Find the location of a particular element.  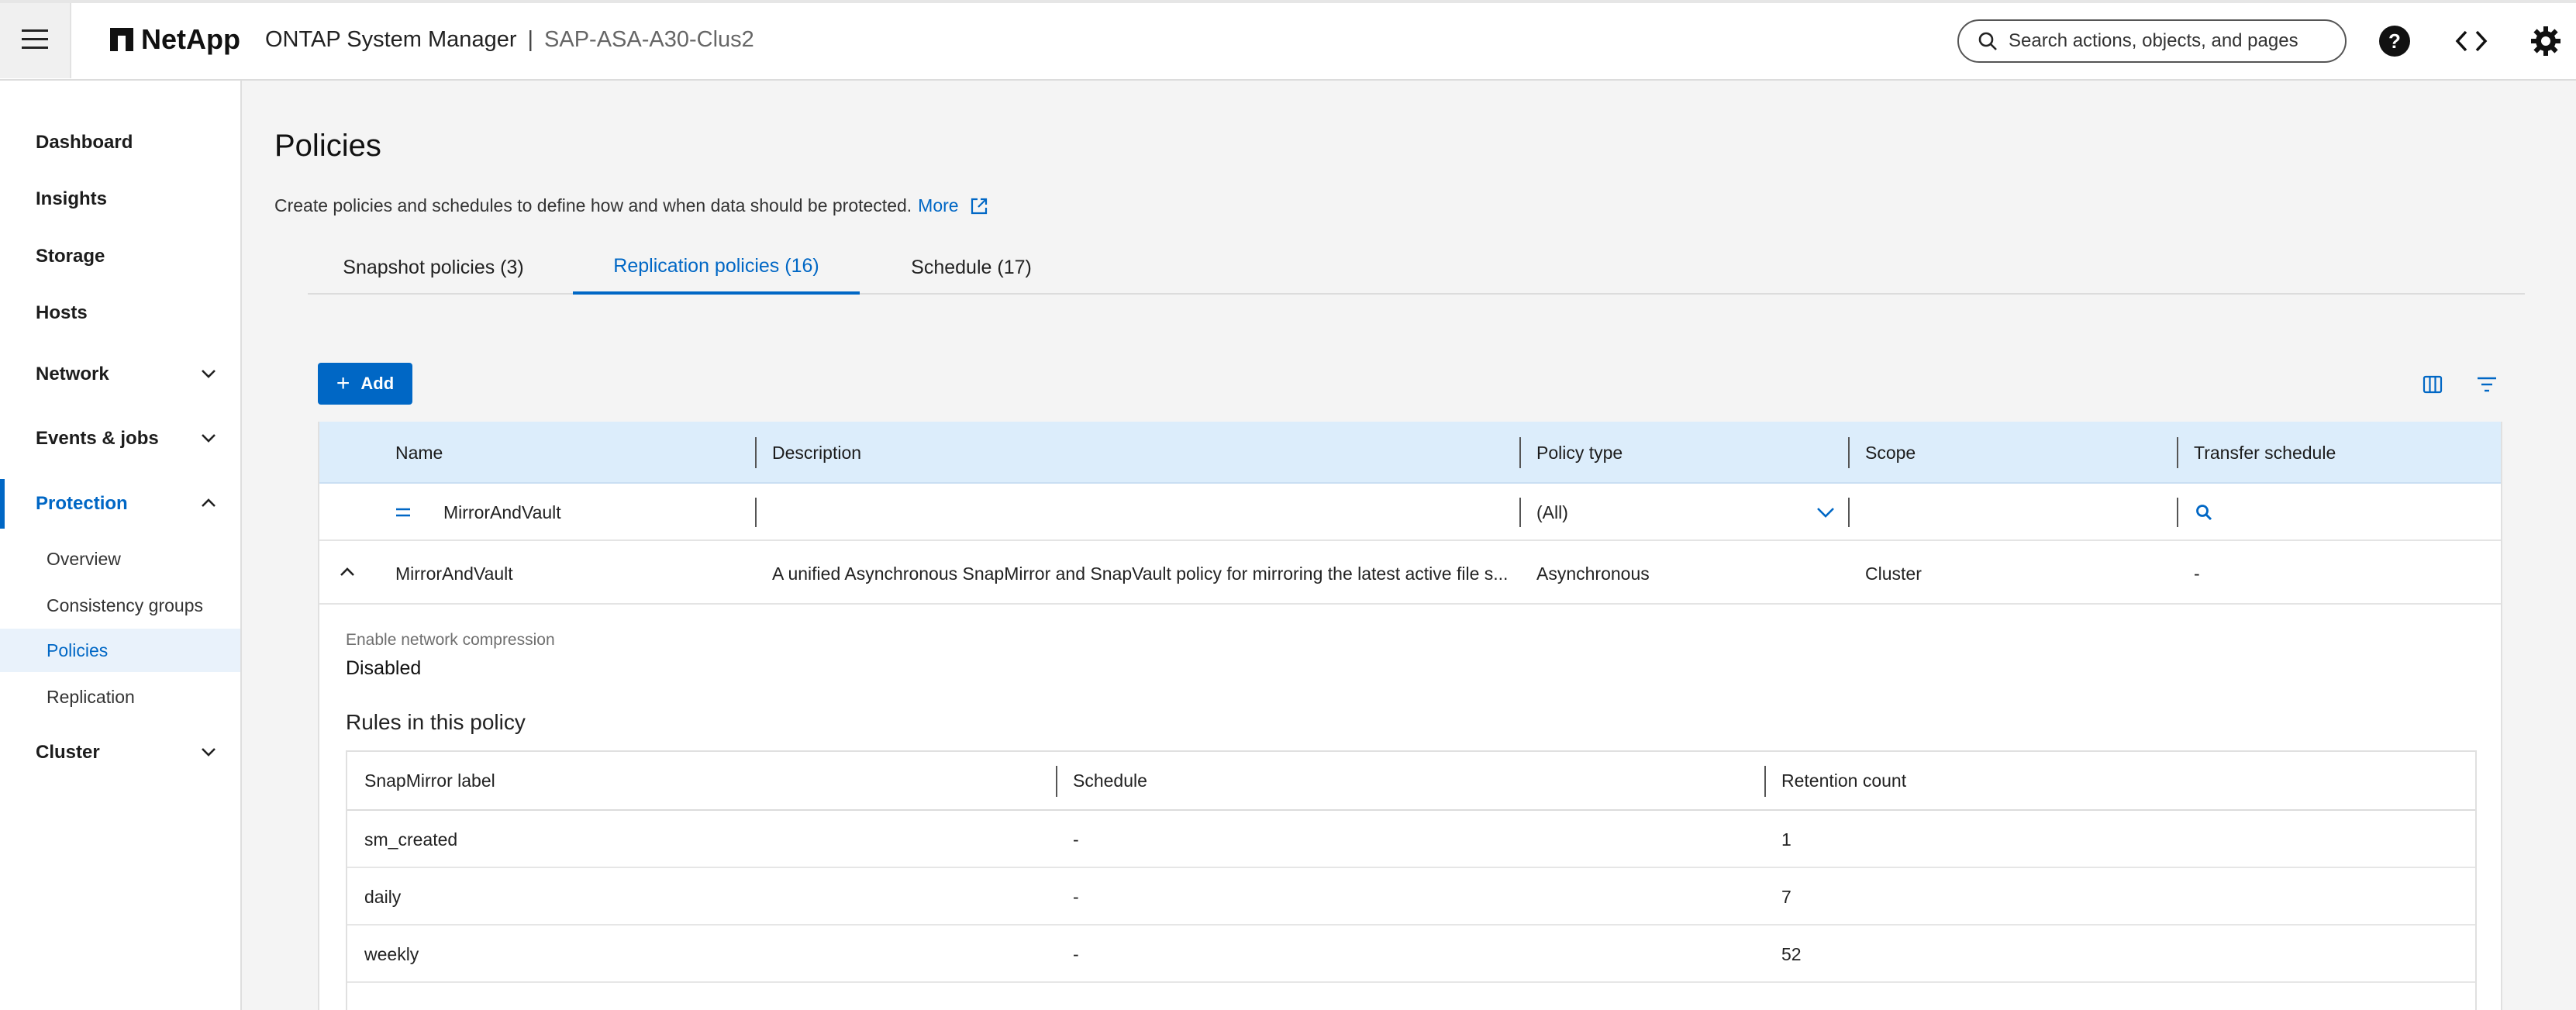

policy-type-filter-value: (All) is located at coordinates (1552, 512).